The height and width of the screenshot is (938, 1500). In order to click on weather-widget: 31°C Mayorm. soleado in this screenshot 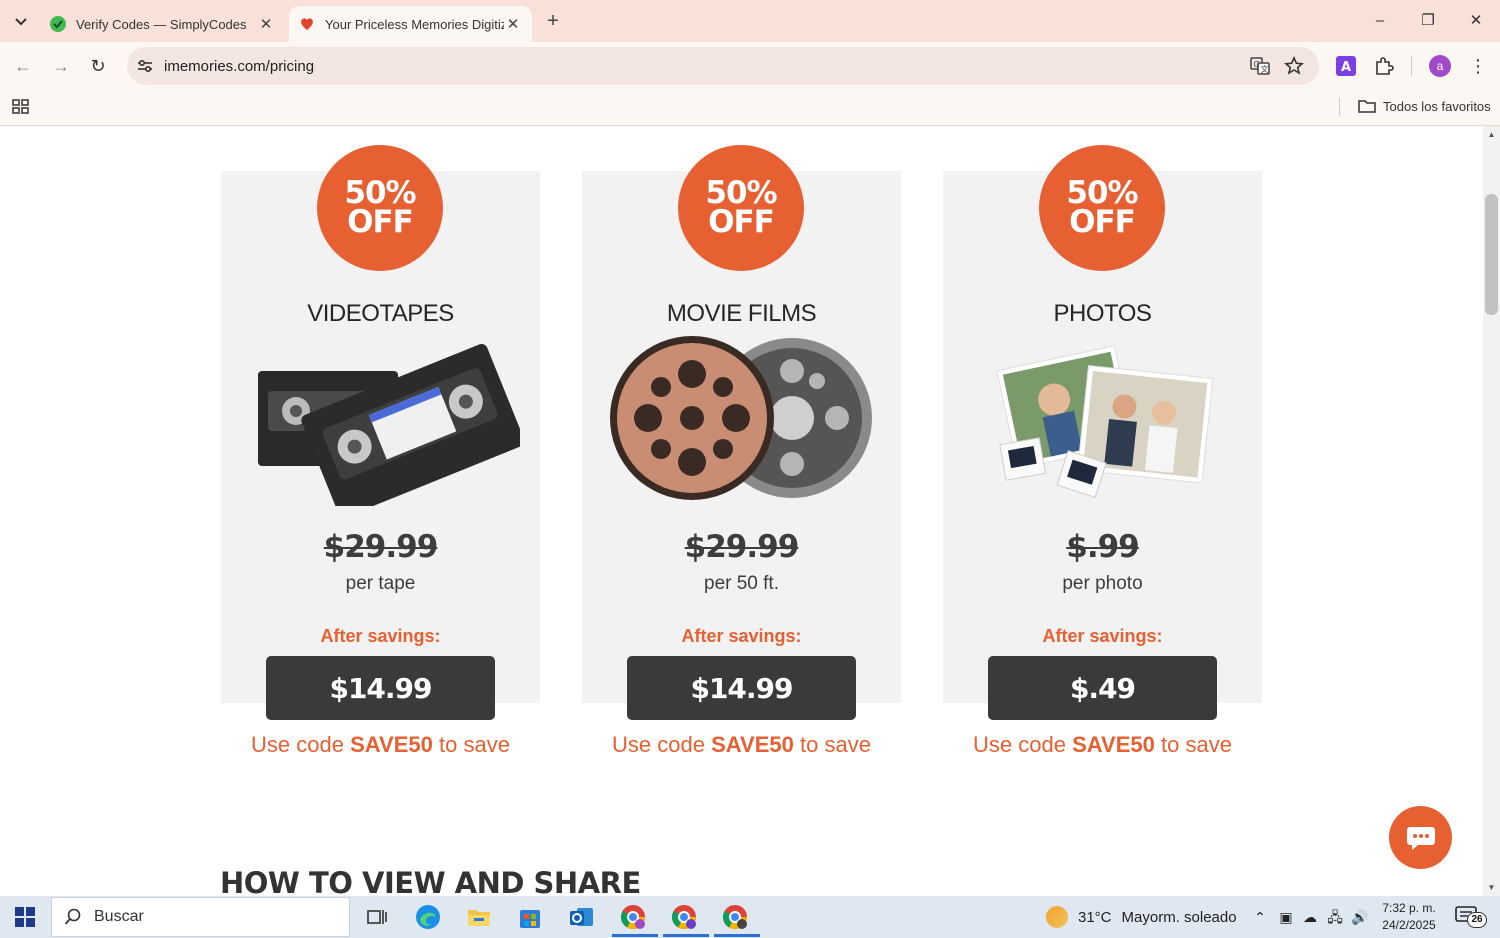, I will do `click(1141, 917)`.